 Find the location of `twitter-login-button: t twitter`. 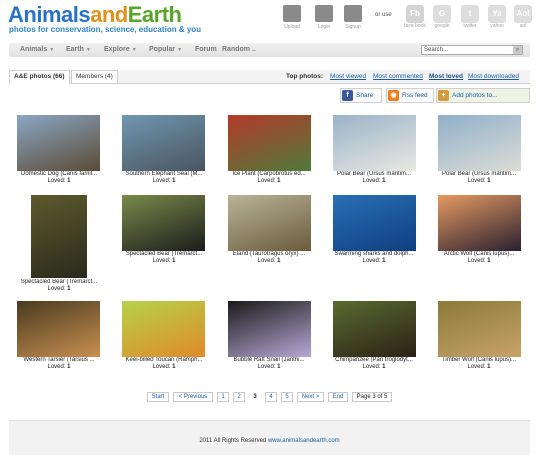

twitter-login-button: t twitter is located at coordinates (470, 17).